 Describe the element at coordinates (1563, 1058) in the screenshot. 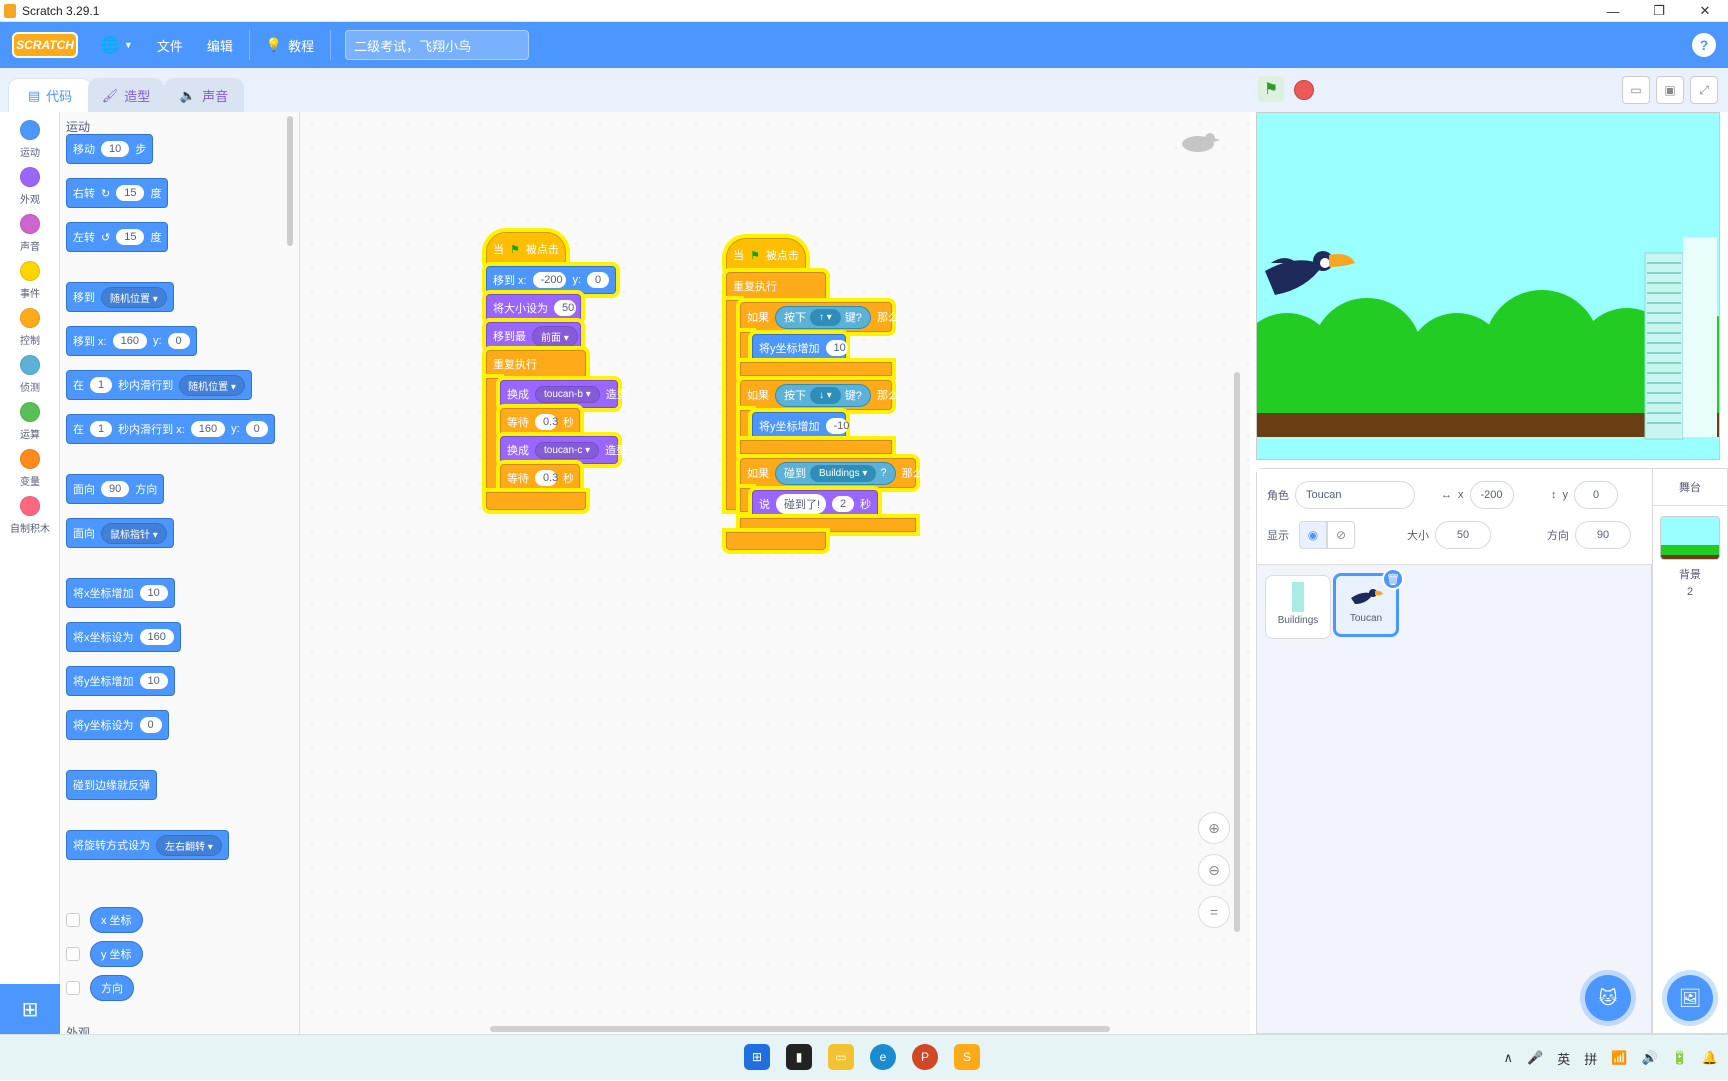

I see `input-language-indicator: 英` at that location.